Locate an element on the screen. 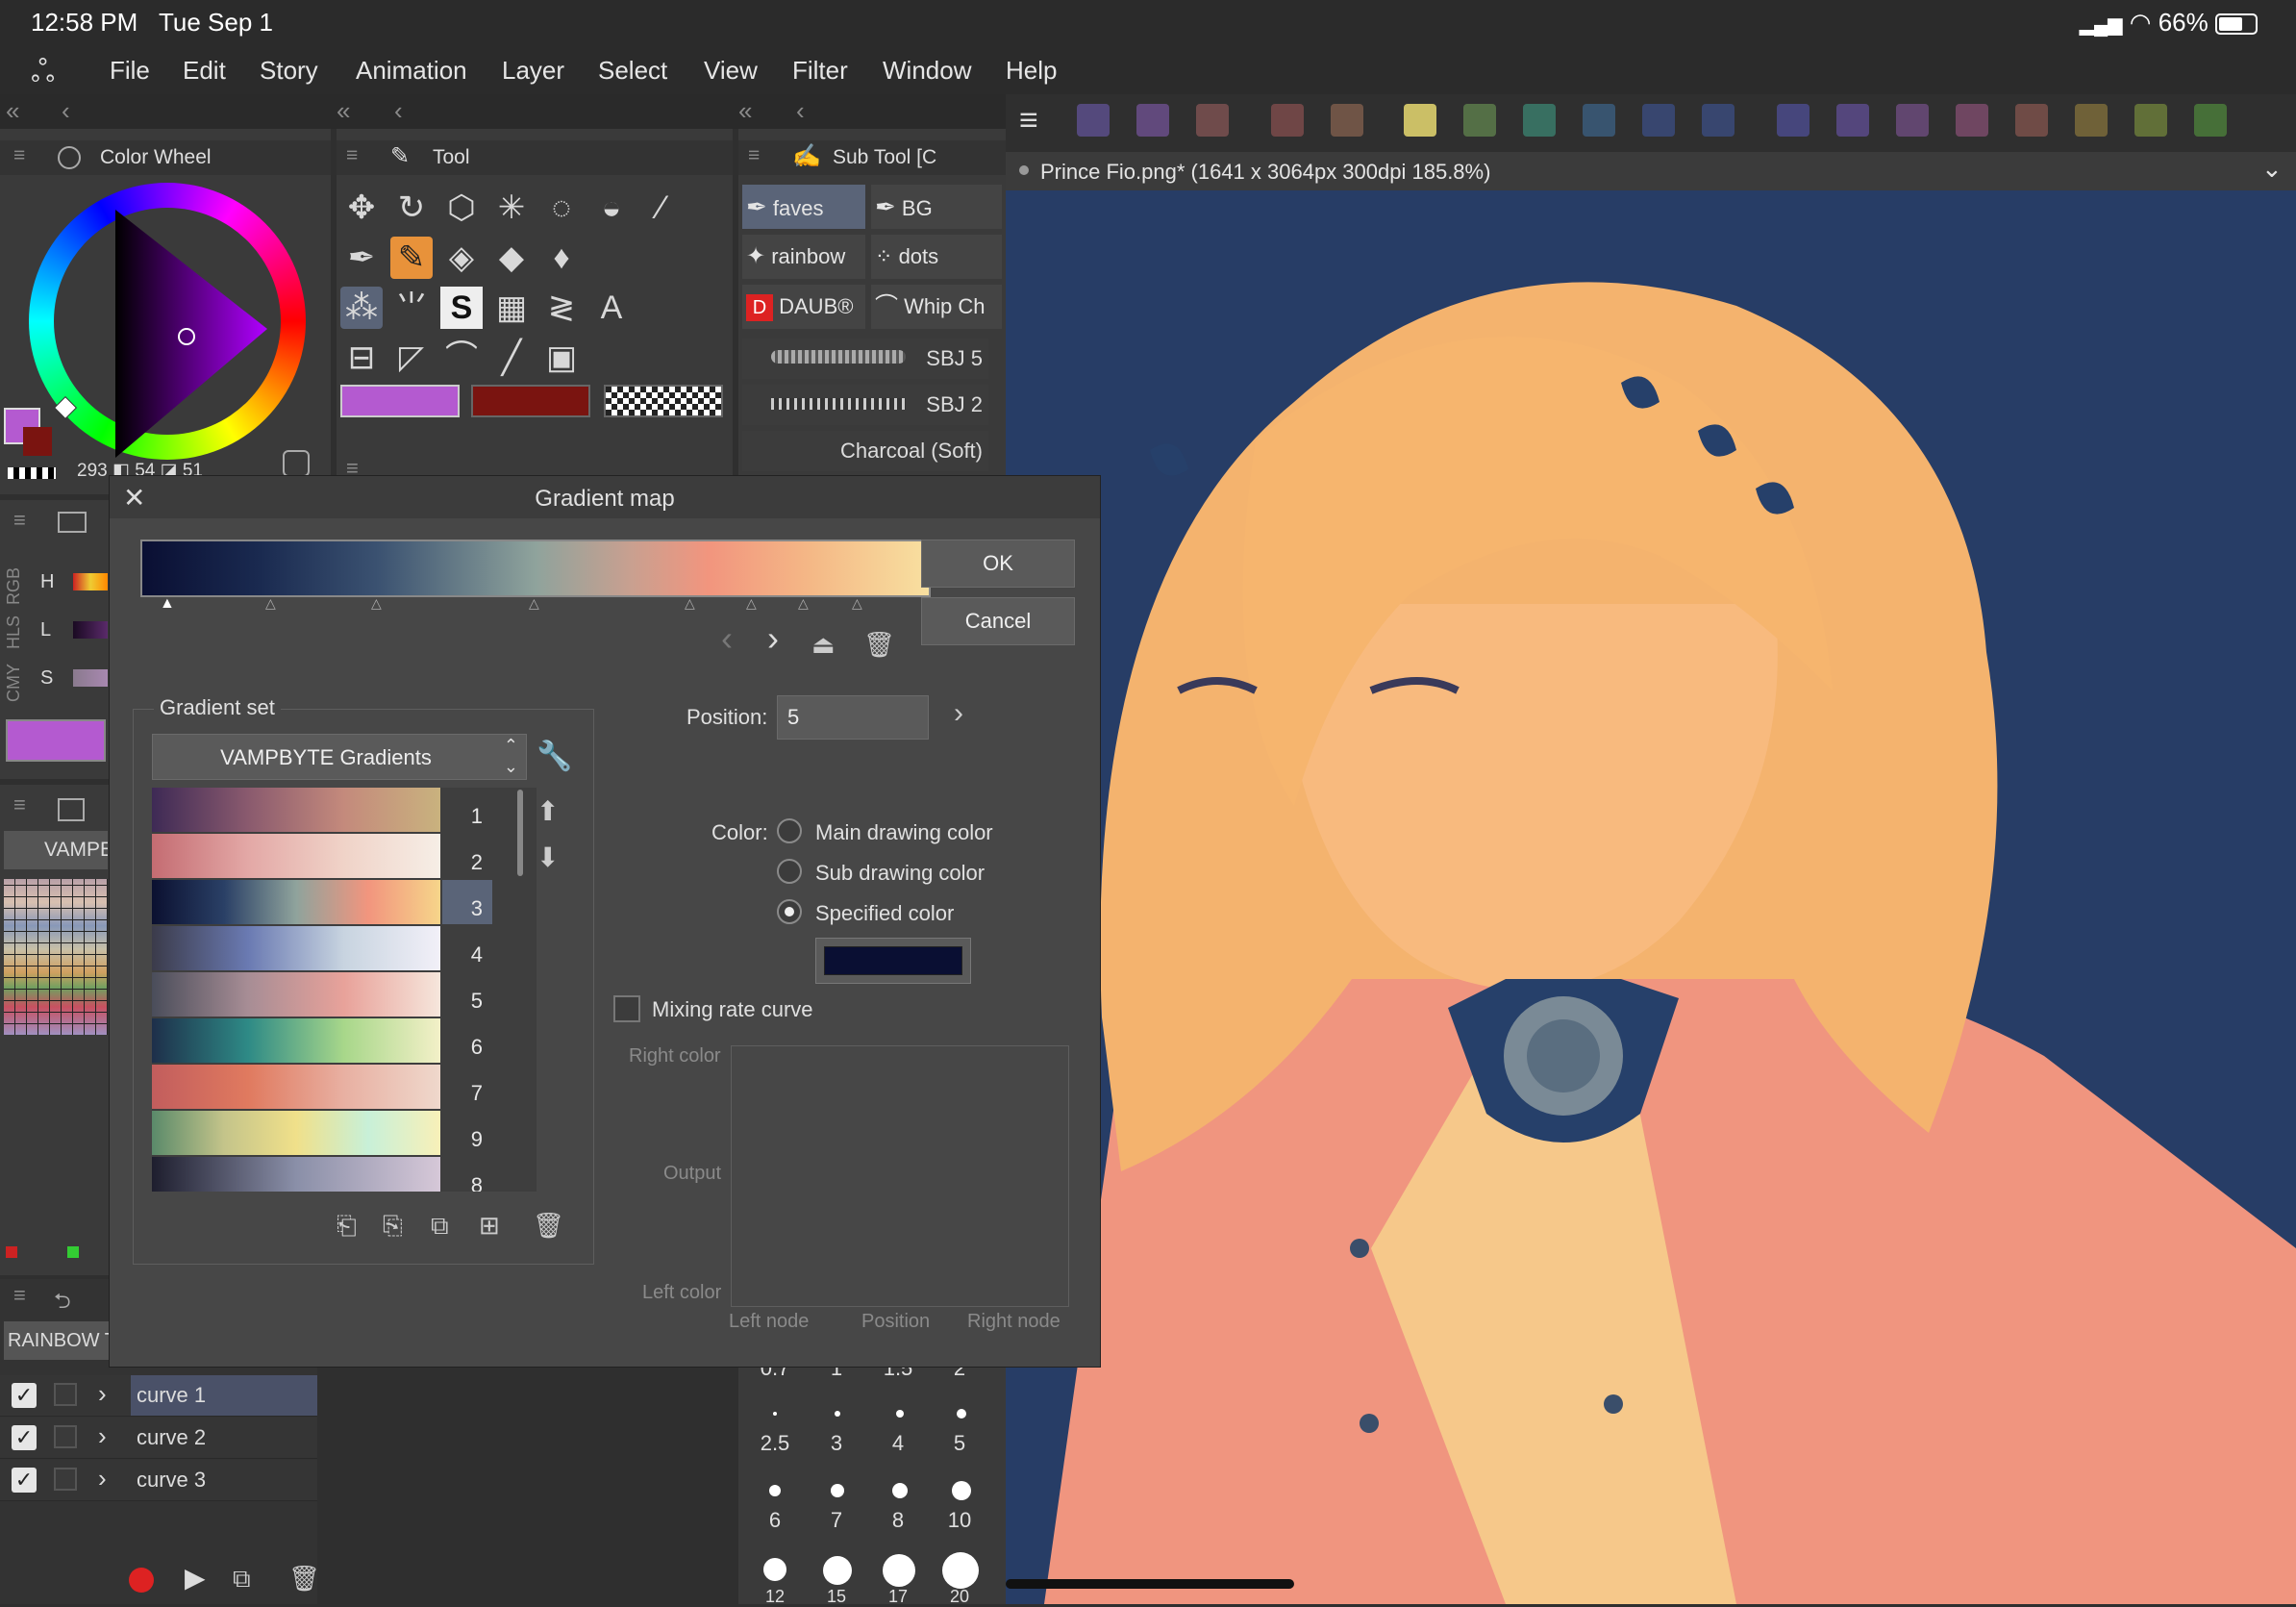 This screenshot has width=2296, height=1607. menu-file: File is located at coordinates (130, 71).